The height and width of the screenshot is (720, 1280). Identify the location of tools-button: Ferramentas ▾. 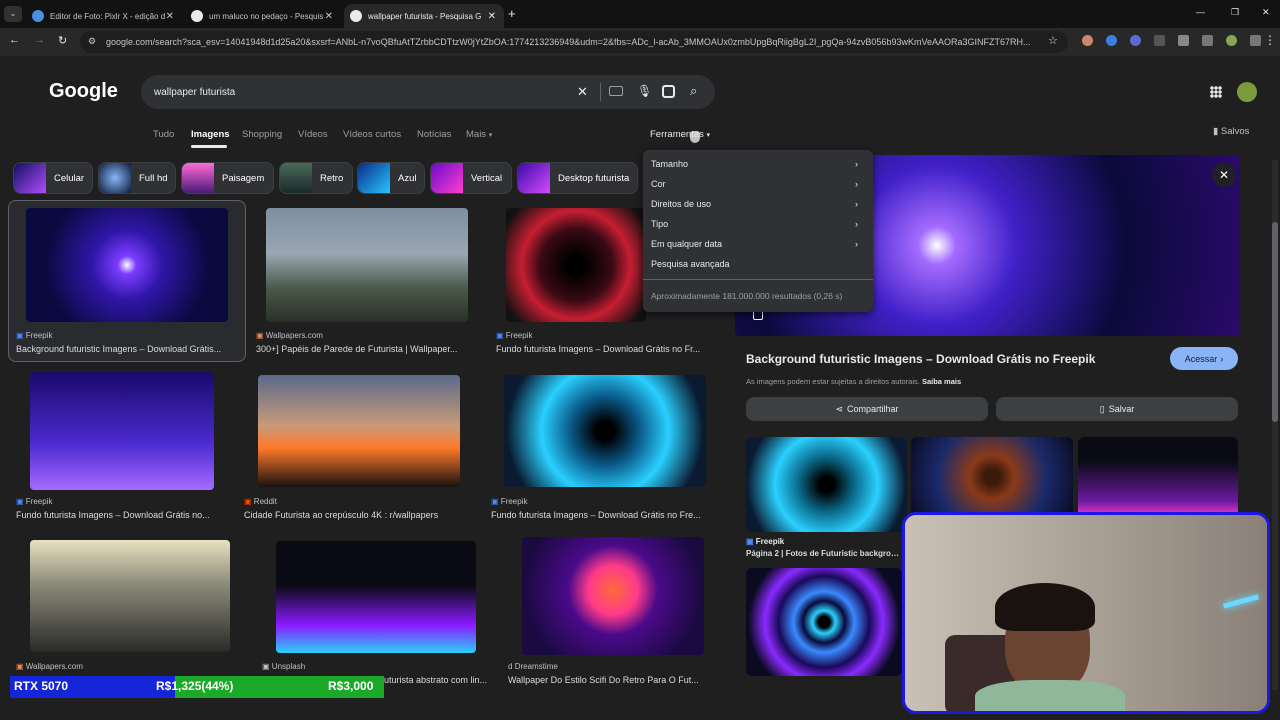
(680, 134).